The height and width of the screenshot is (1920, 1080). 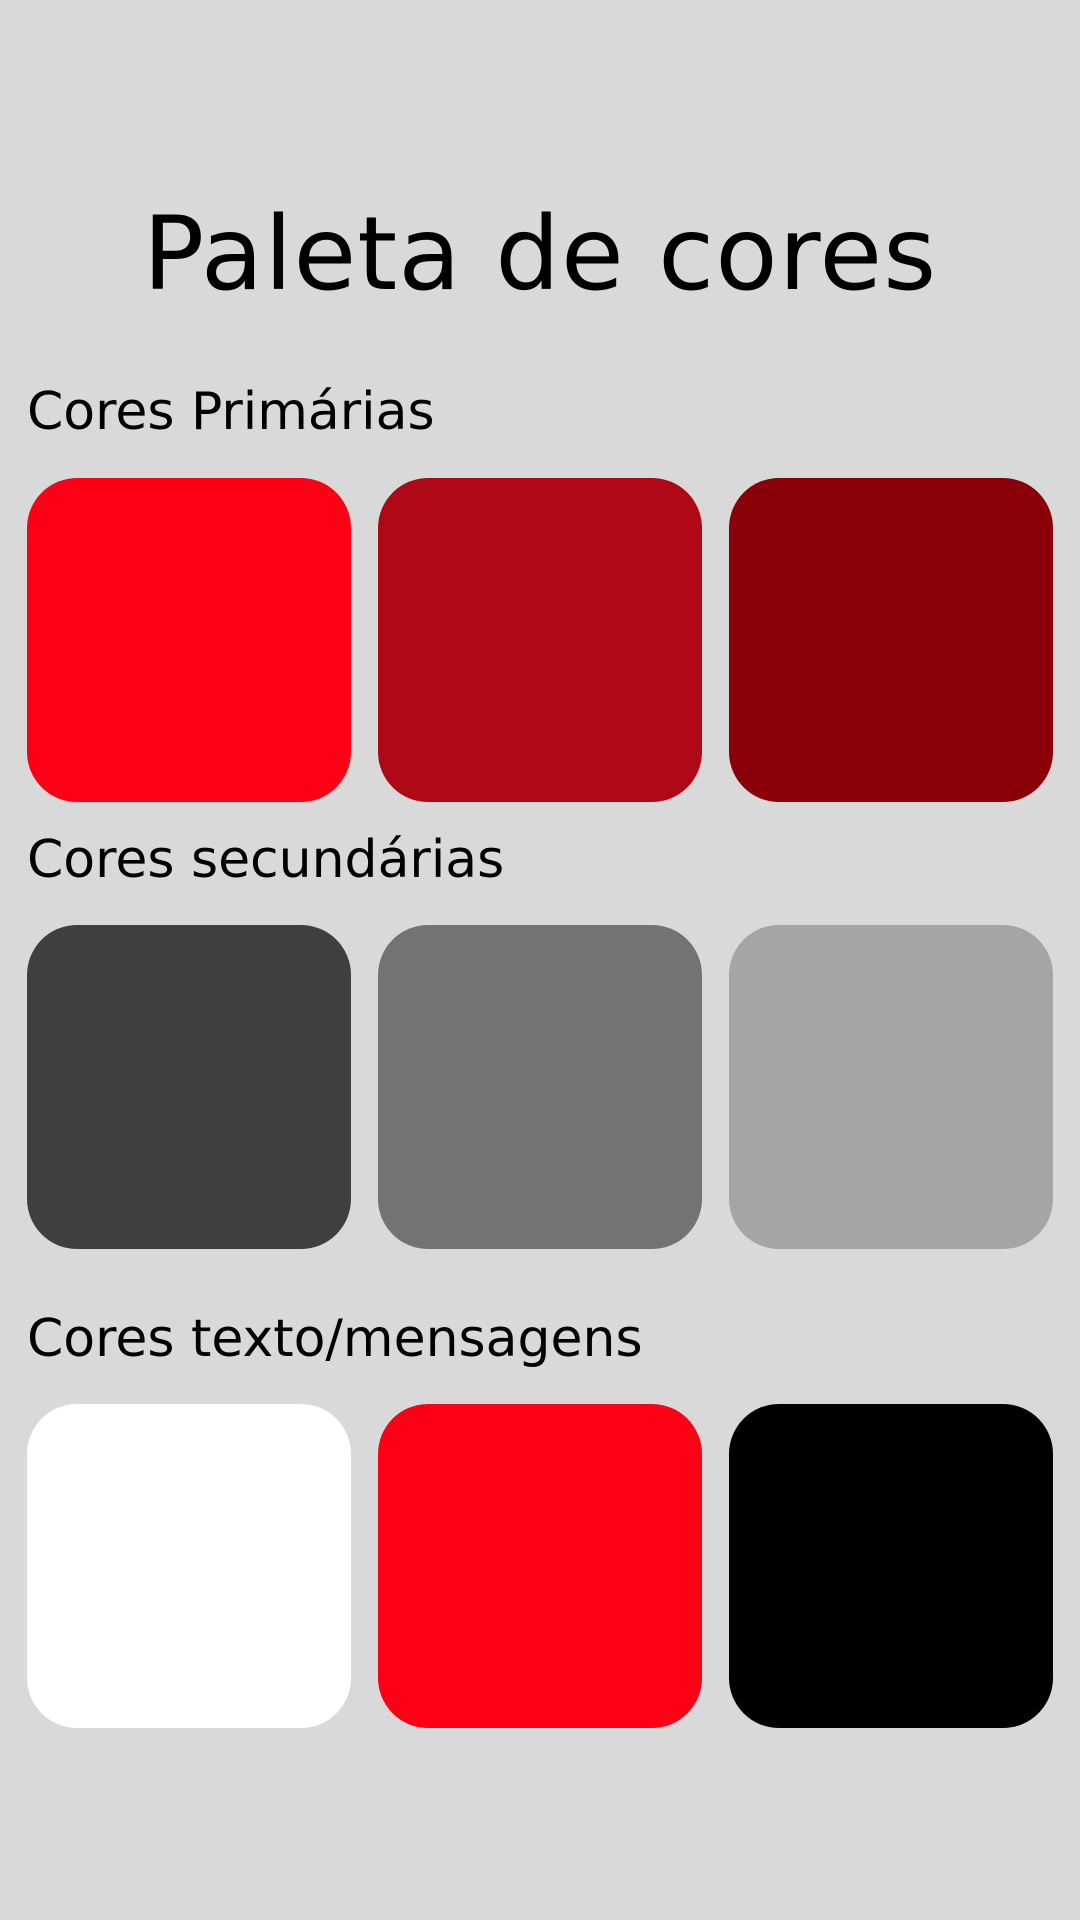 What do you see at coordinates (540, 254) in the screenshot?
I see `page-title: Paleta de cores` at bounding box center [540, 254].